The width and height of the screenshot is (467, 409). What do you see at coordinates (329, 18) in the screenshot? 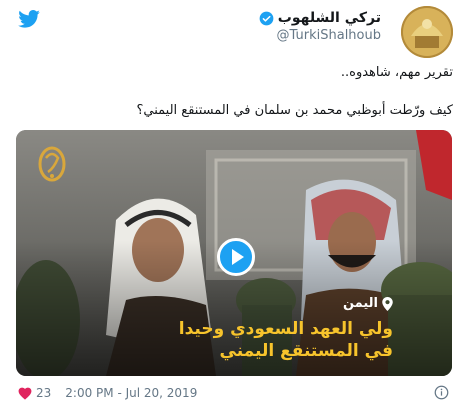
I see `display-name: تركي الشلهوب` at bounding box center [329, 18].